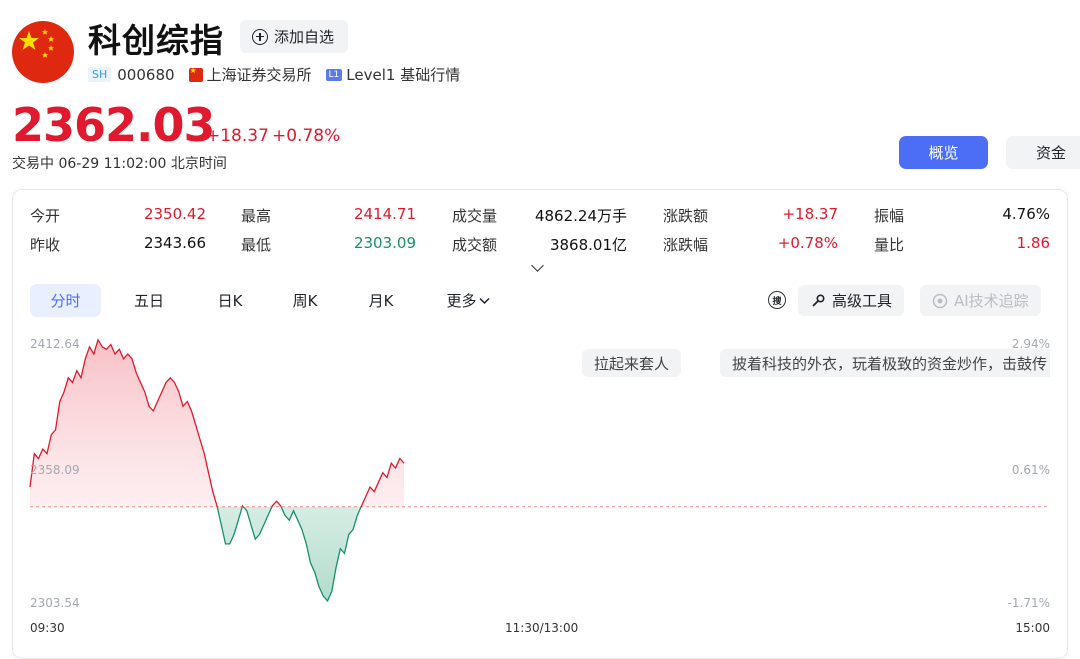  Describe the element at coordinates (1028, 603) in the screenshot. I see `y-pct-low: -1.71%` at that location.